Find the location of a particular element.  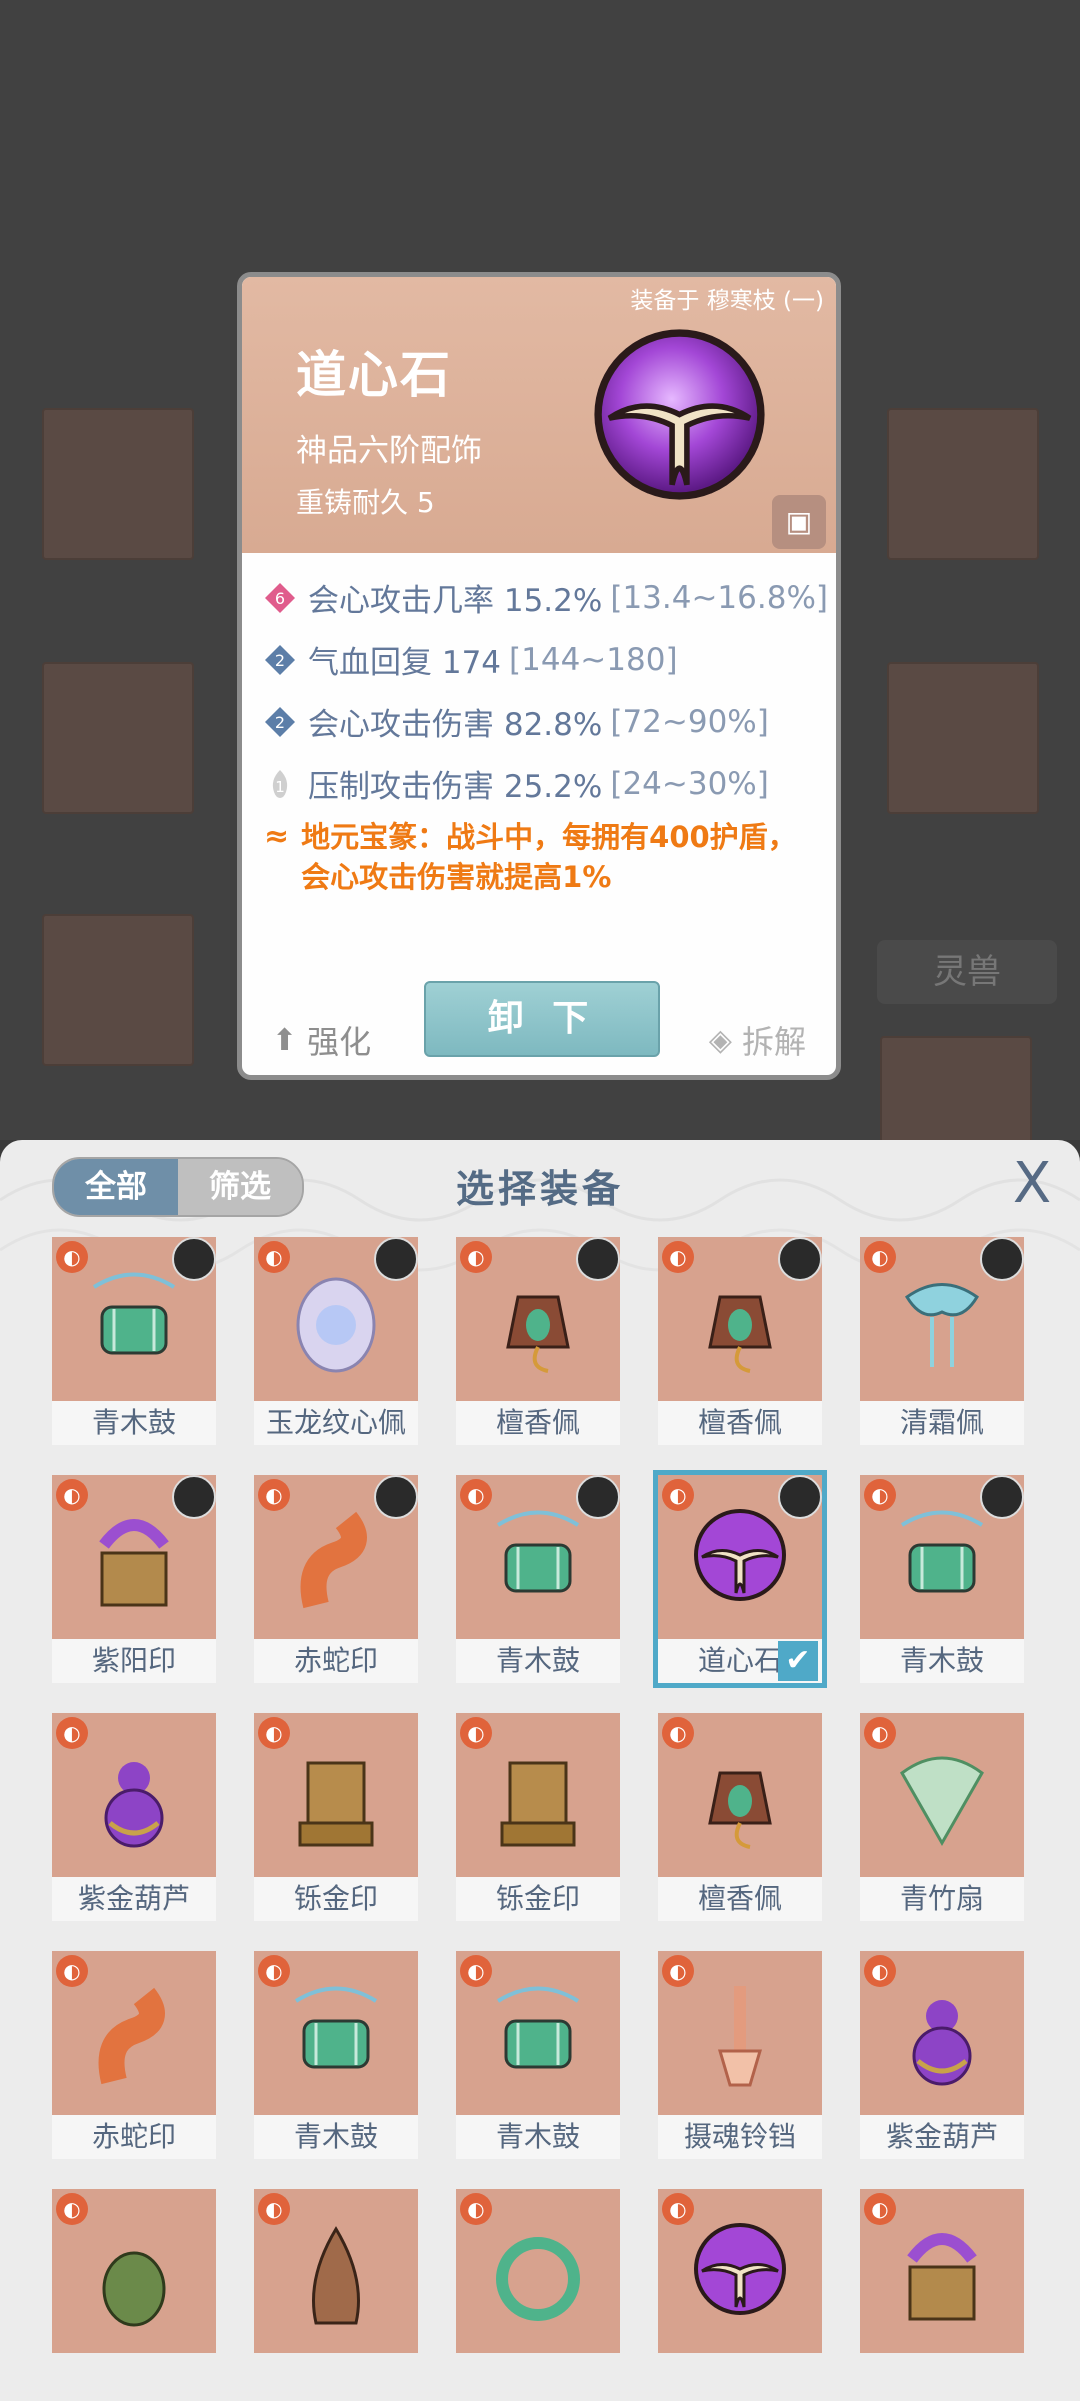

stat-range: [24~30%] is located at coordinates (689, 783).